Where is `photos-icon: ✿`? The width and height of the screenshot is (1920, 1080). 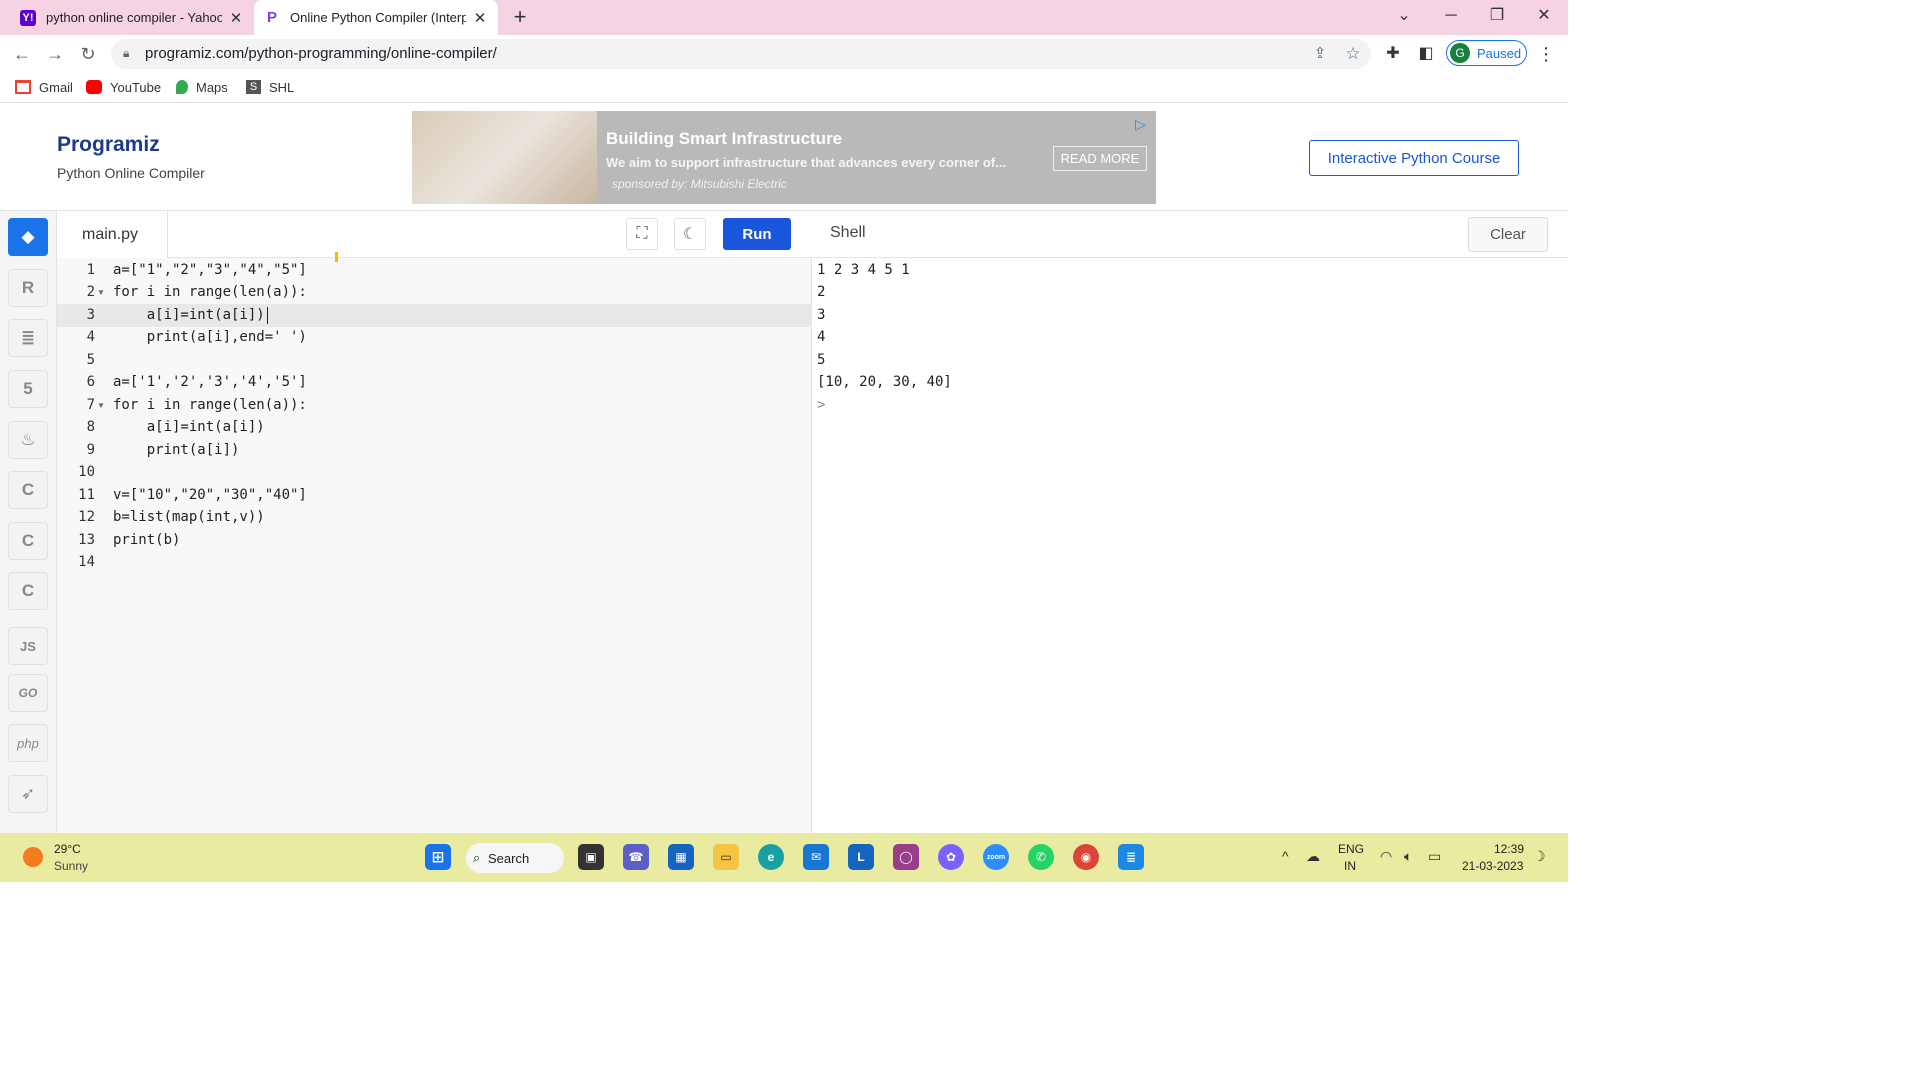 photos-icon: ✿ is located at coordinates (951, 857).